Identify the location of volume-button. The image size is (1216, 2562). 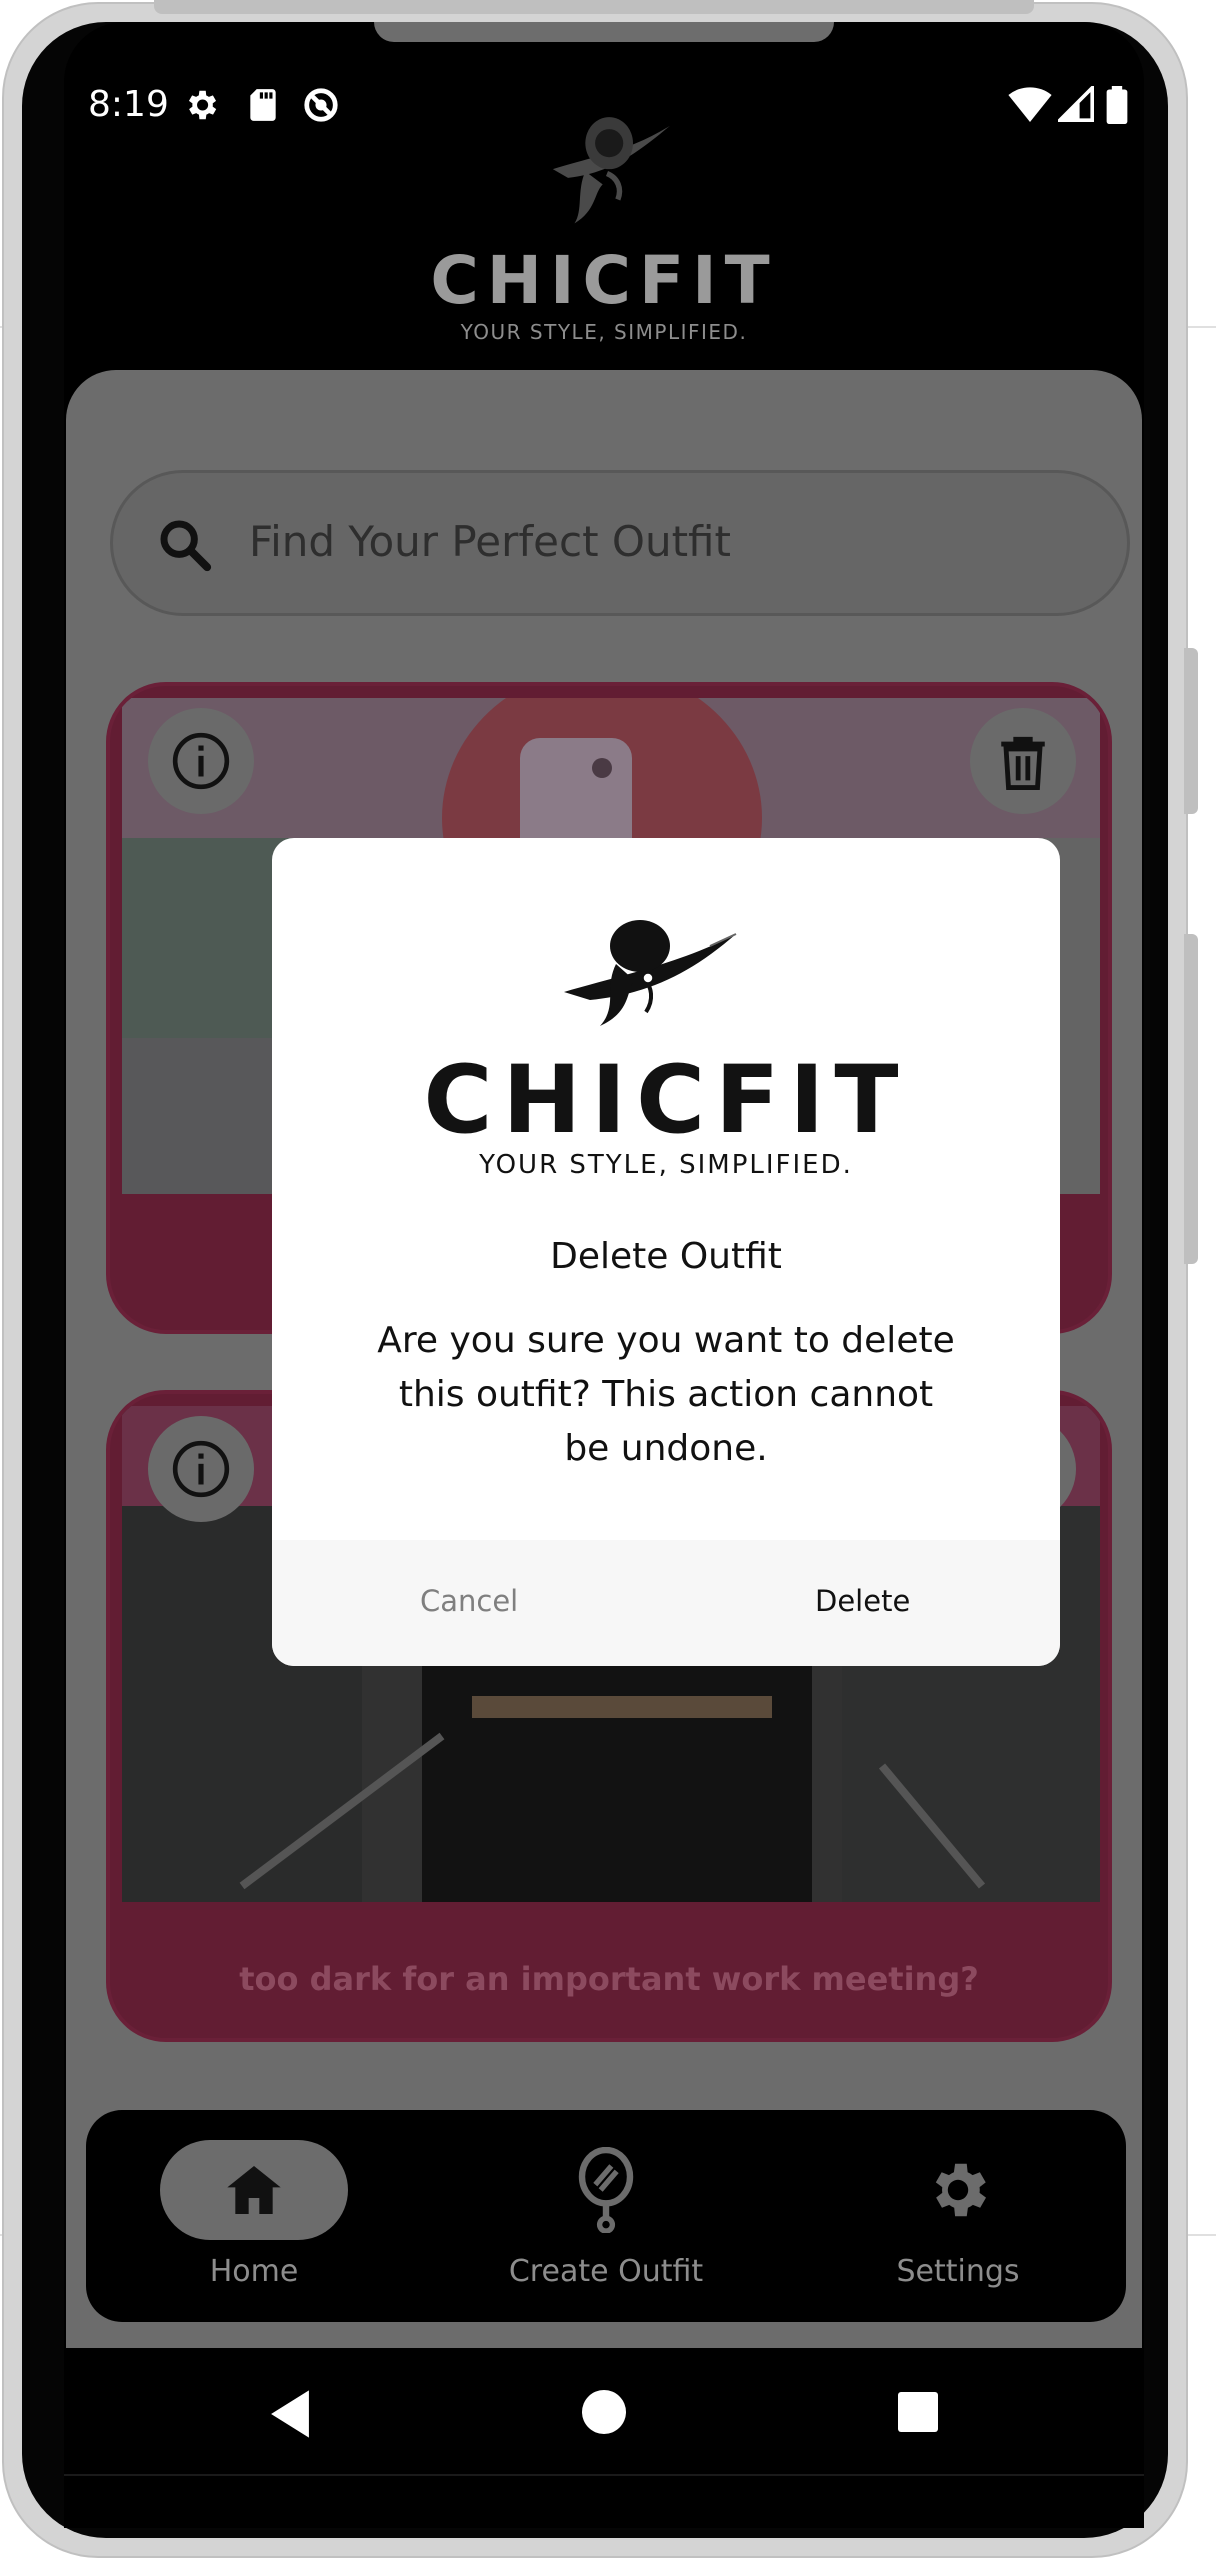
(1191, 731).